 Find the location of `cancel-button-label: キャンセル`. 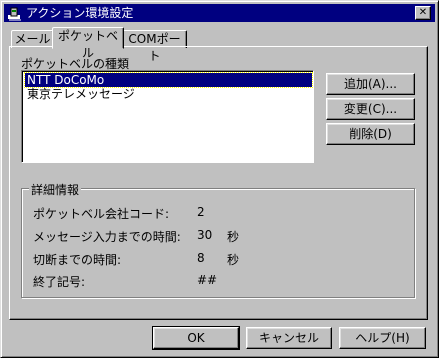

cancel-button-label: キャンセル is located at coordinates (288, 338).